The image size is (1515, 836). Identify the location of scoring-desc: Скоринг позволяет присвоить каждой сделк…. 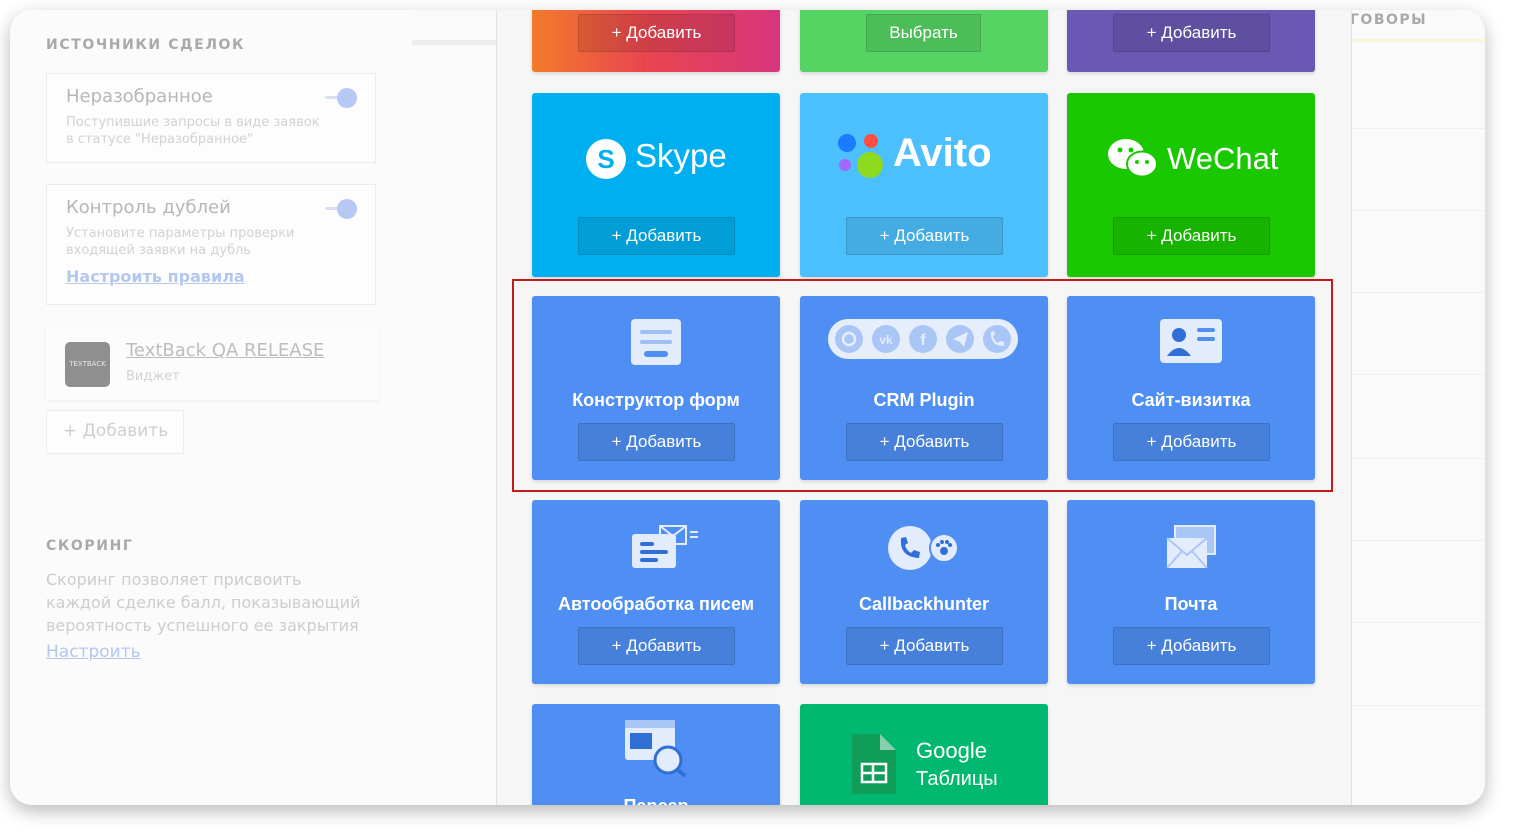
(203, 602).